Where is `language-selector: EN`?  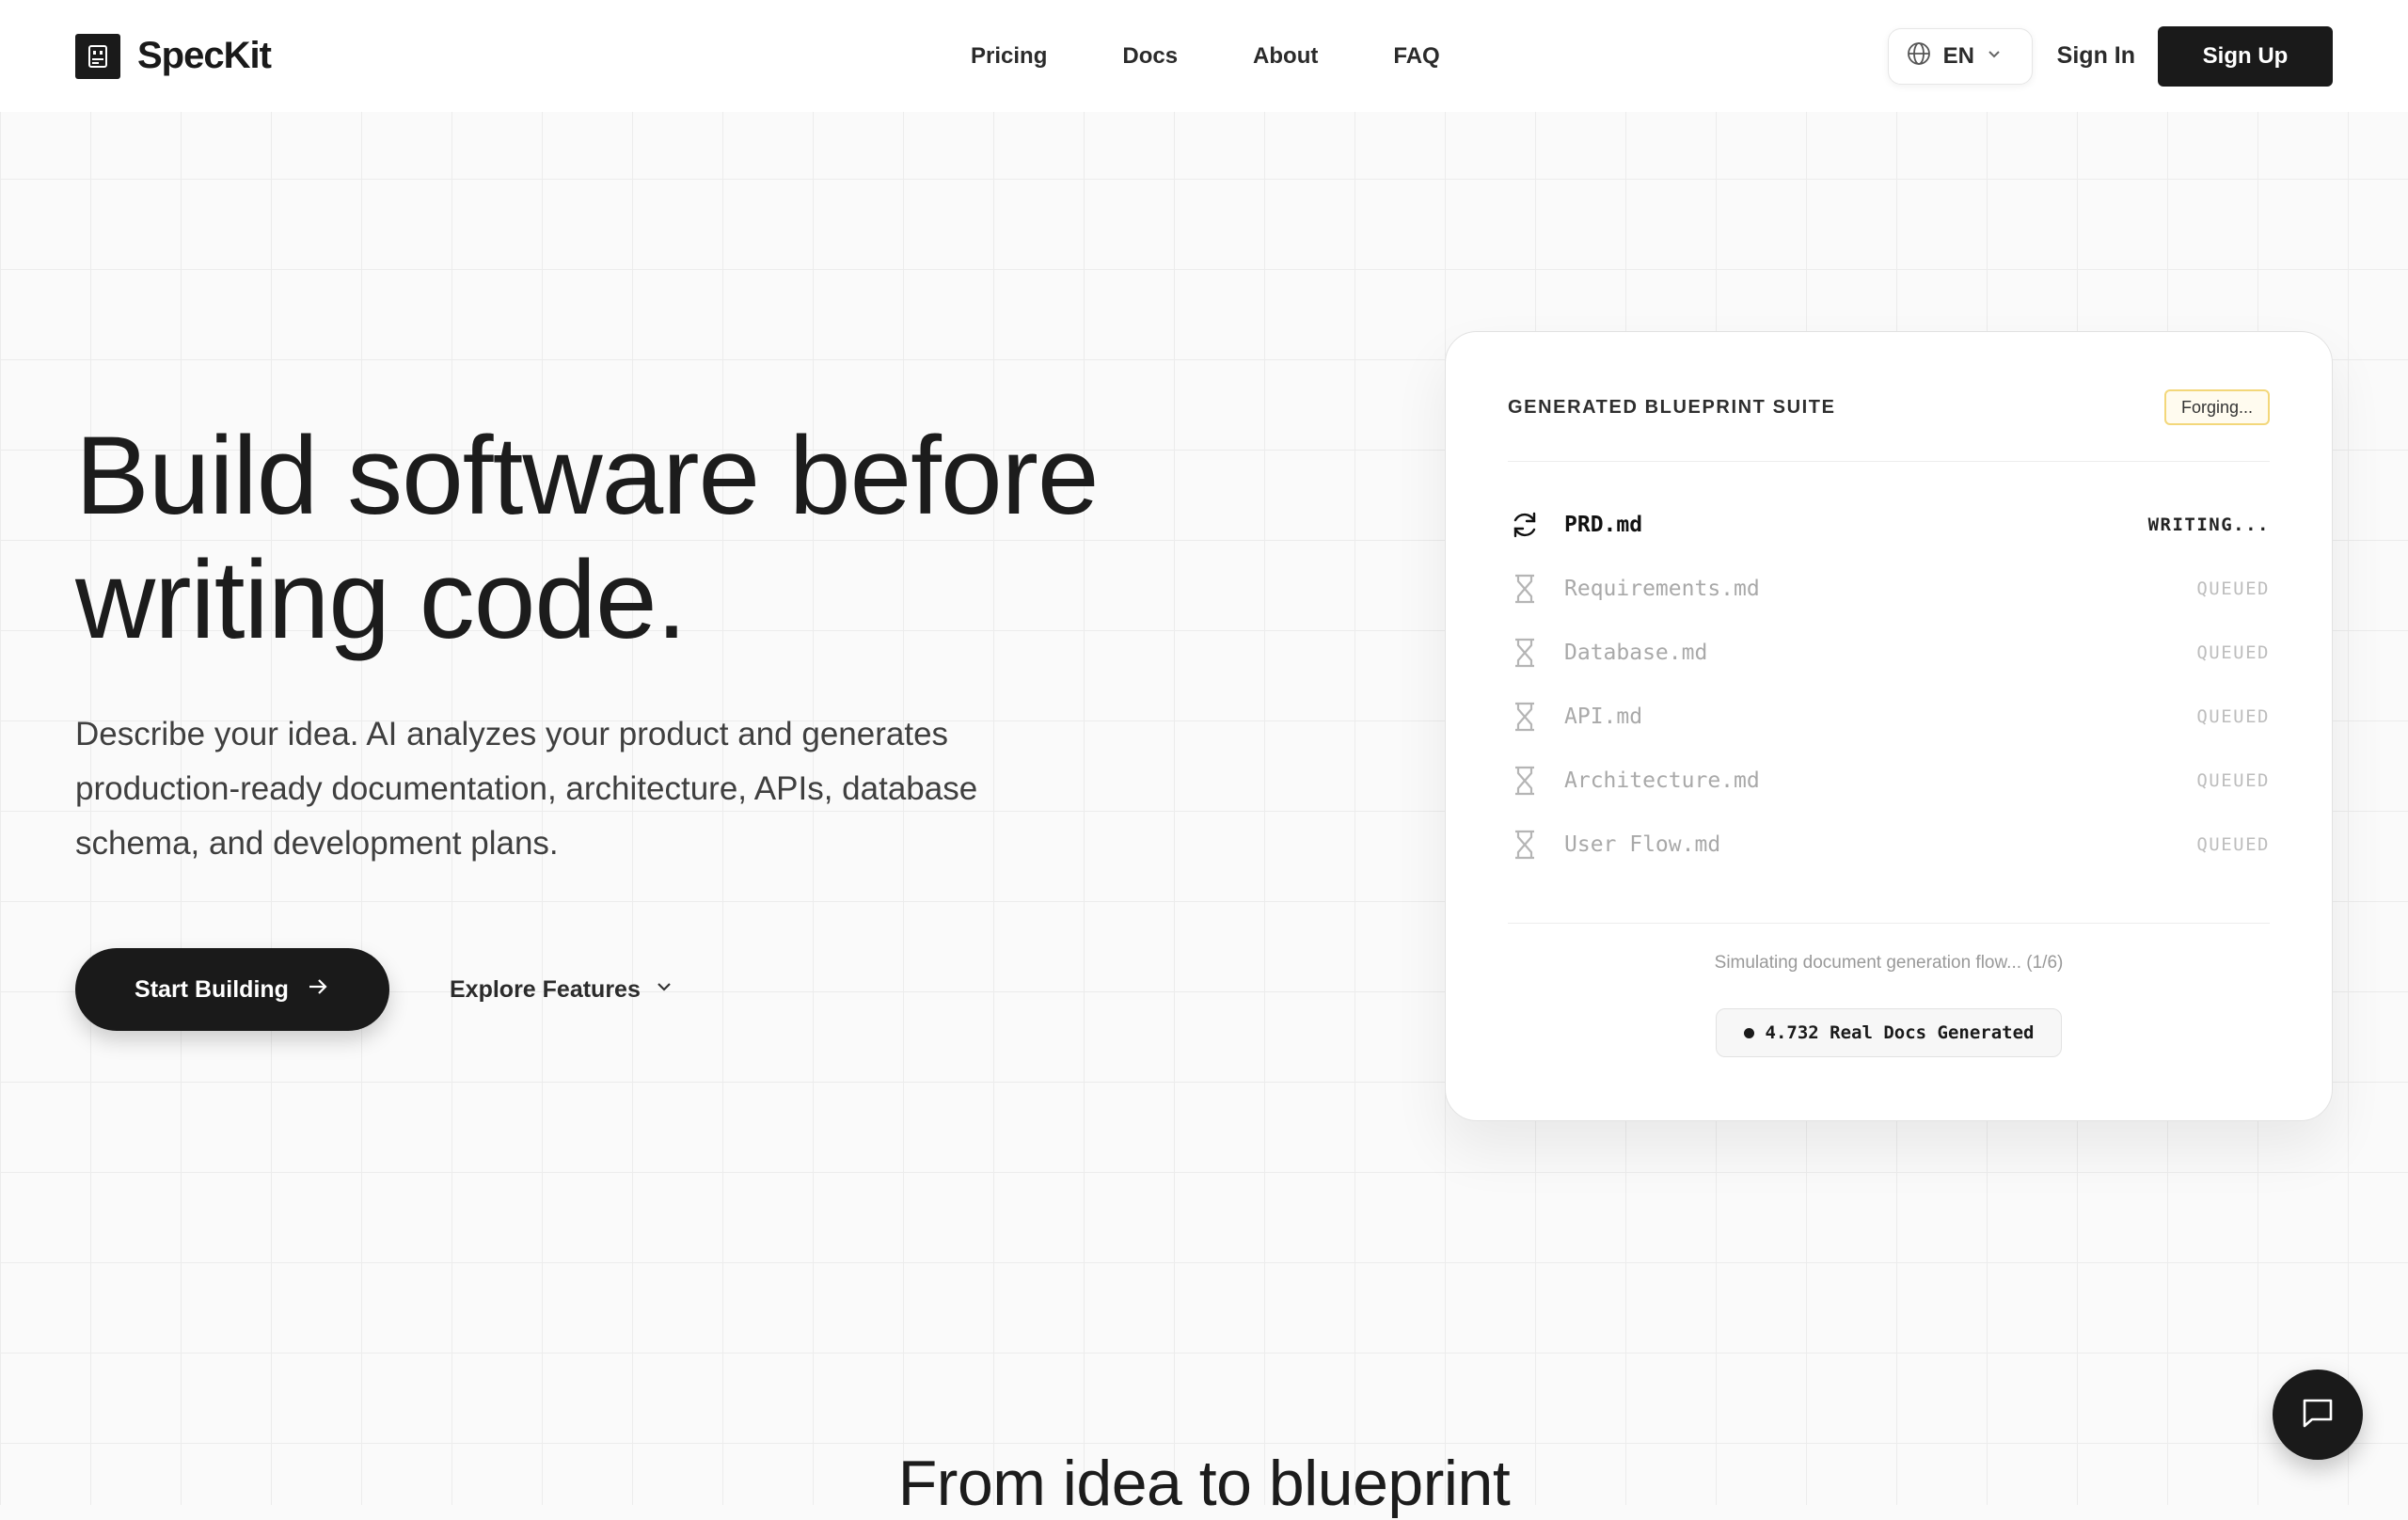 language-selector: EN is located at coordinates (1960, 56).